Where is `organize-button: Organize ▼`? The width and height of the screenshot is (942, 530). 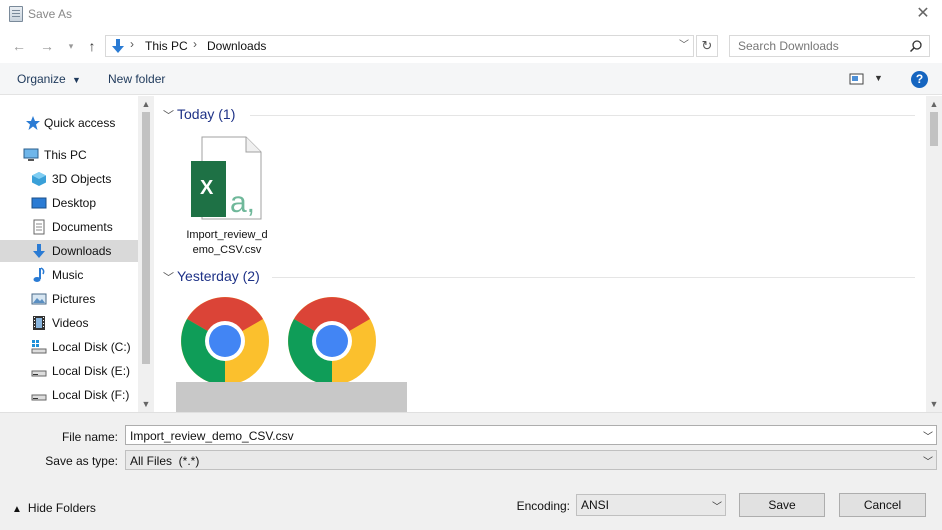 organize-button: Organize ▼ is located at coordinates (49, 79).